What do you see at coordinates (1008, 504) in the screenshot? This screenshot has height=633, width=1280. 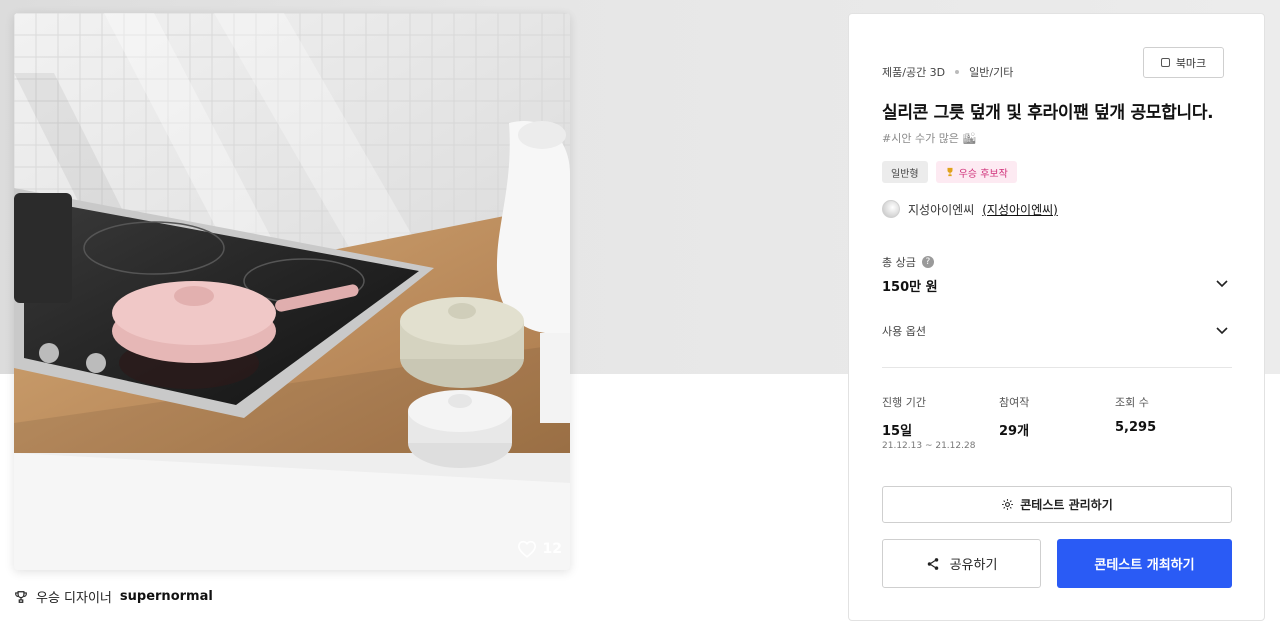 I see `gear-icon` at bounding box center [1008, 504].